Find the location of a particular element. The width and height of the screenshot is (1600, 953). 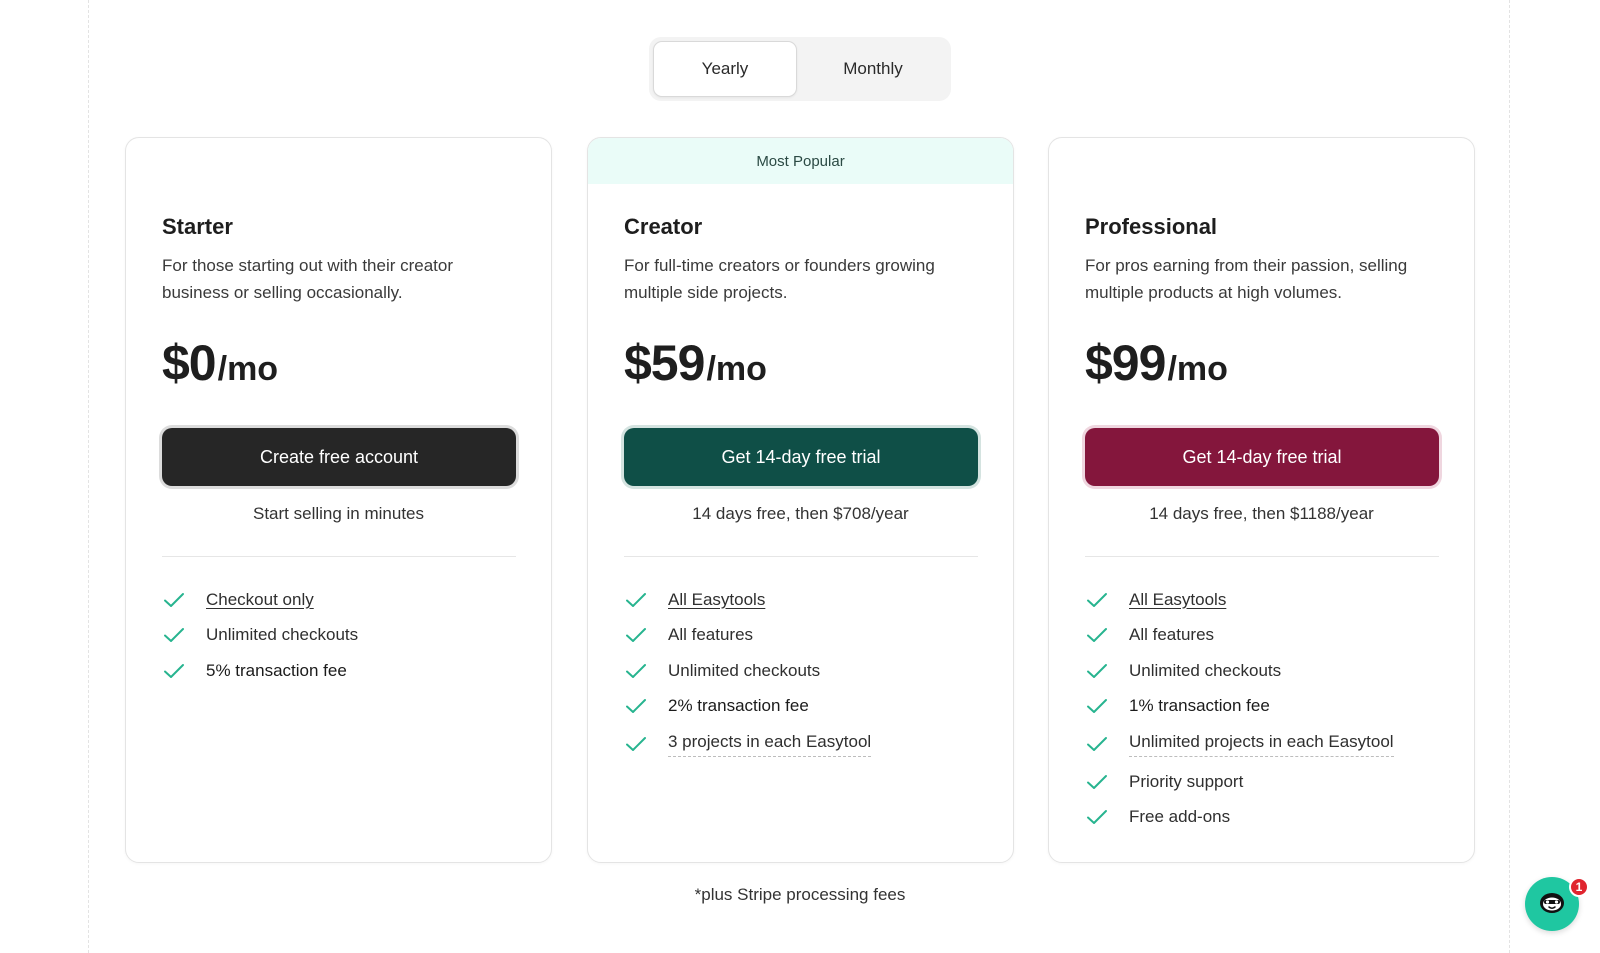

create-free-account-button: Create free account is located at coordinates (339, 457).